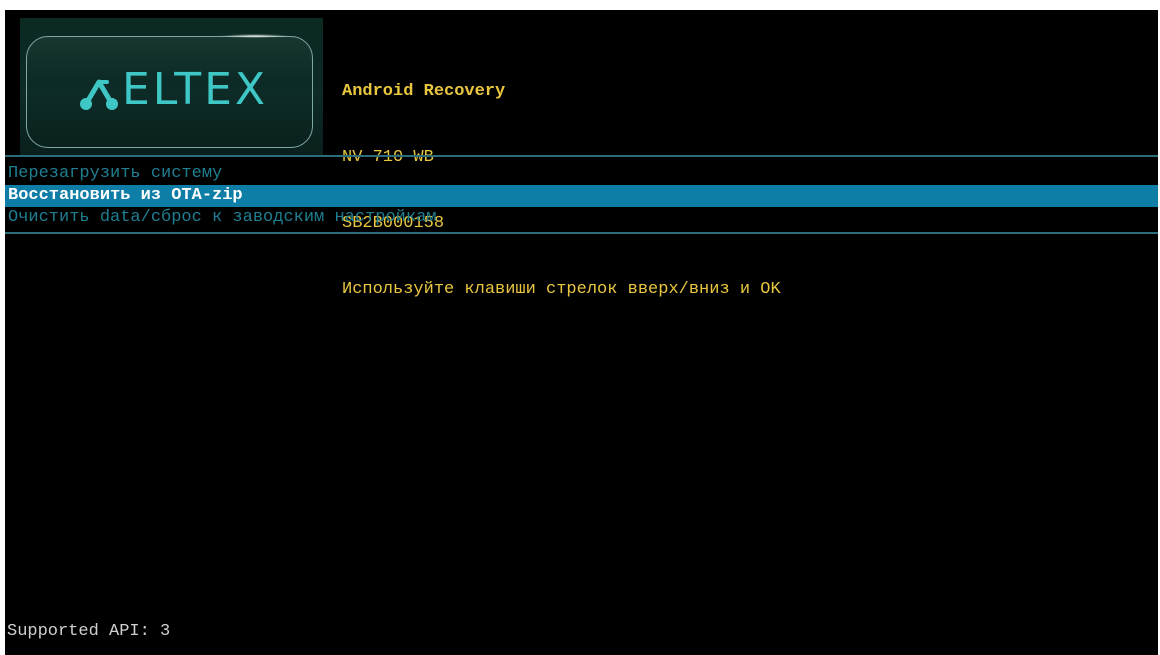 The width and height of the screenshot is (1160, 655). Describe the element at coordinates (99, 94) in the screenshot. I see `eltex-mark-icon` at that location.